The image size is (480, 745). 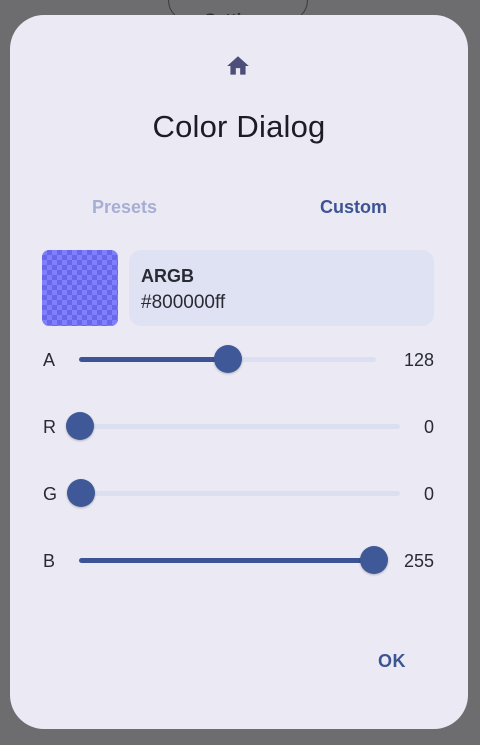 I want to click on color-preview-swatch, so click(x=80, y=288).